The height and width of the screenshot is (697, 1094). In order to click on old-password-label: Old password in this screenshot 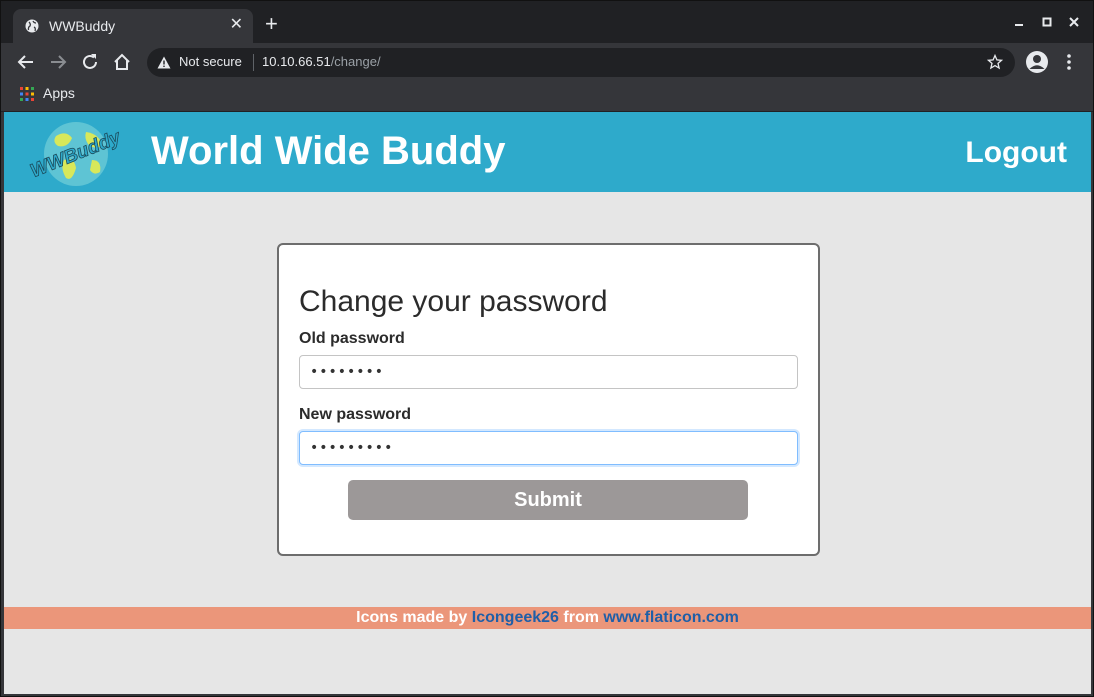, I will do `click(352, 338)`.